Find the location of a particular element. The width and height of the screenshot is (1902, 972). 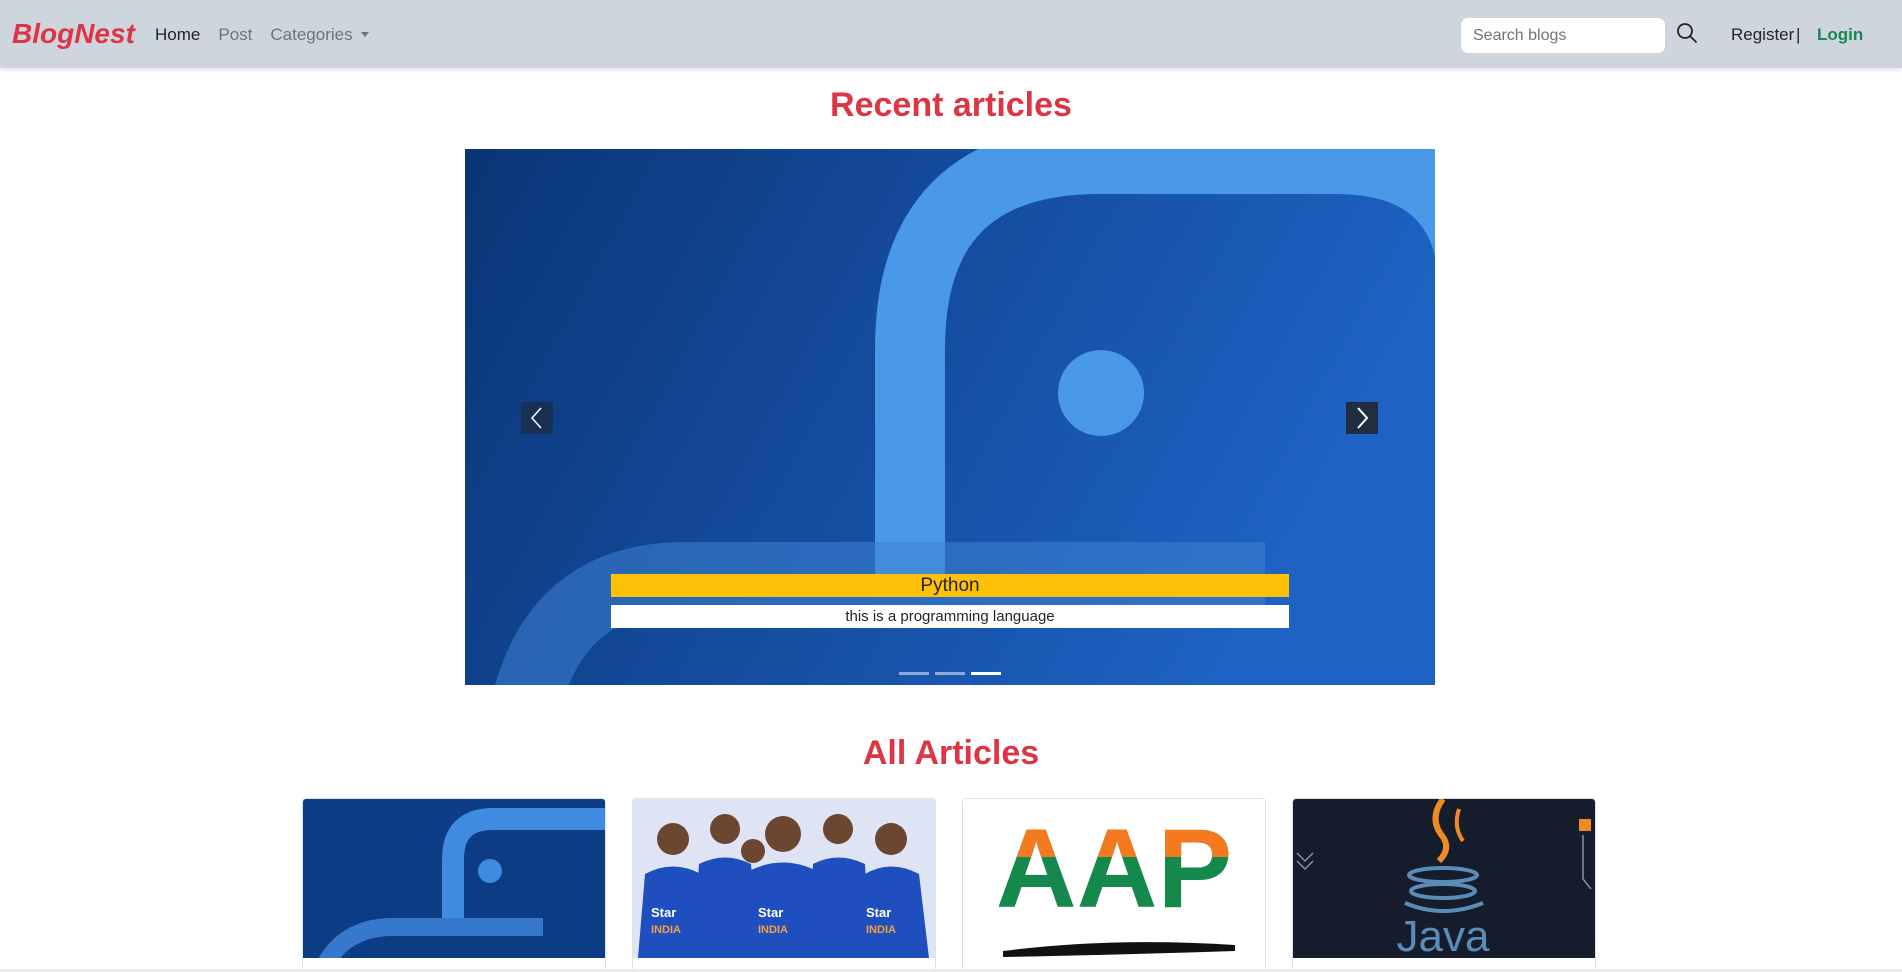

recent-articles-title: Recent articles is located at coordinates (951, 105).